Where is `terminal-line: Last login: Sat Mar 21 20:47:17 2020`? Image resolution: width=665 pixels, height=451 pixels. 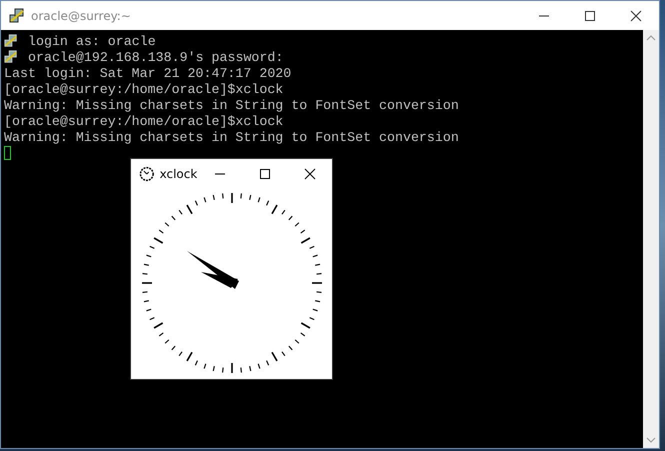 terminal-line: Last login: Sat Mar 21 20:47:17 2020 is located at coordinates (148, 73).